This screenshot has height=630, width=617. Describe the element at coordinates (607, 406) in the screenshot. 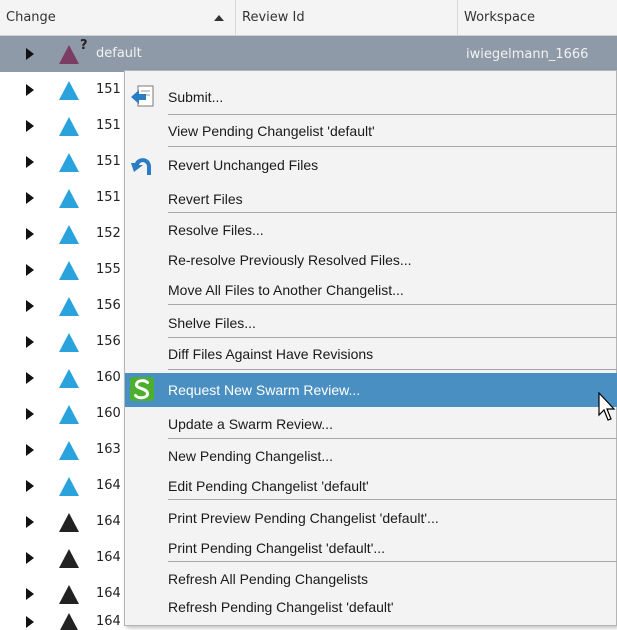

I see `mouse-cursor-icon` at that location.